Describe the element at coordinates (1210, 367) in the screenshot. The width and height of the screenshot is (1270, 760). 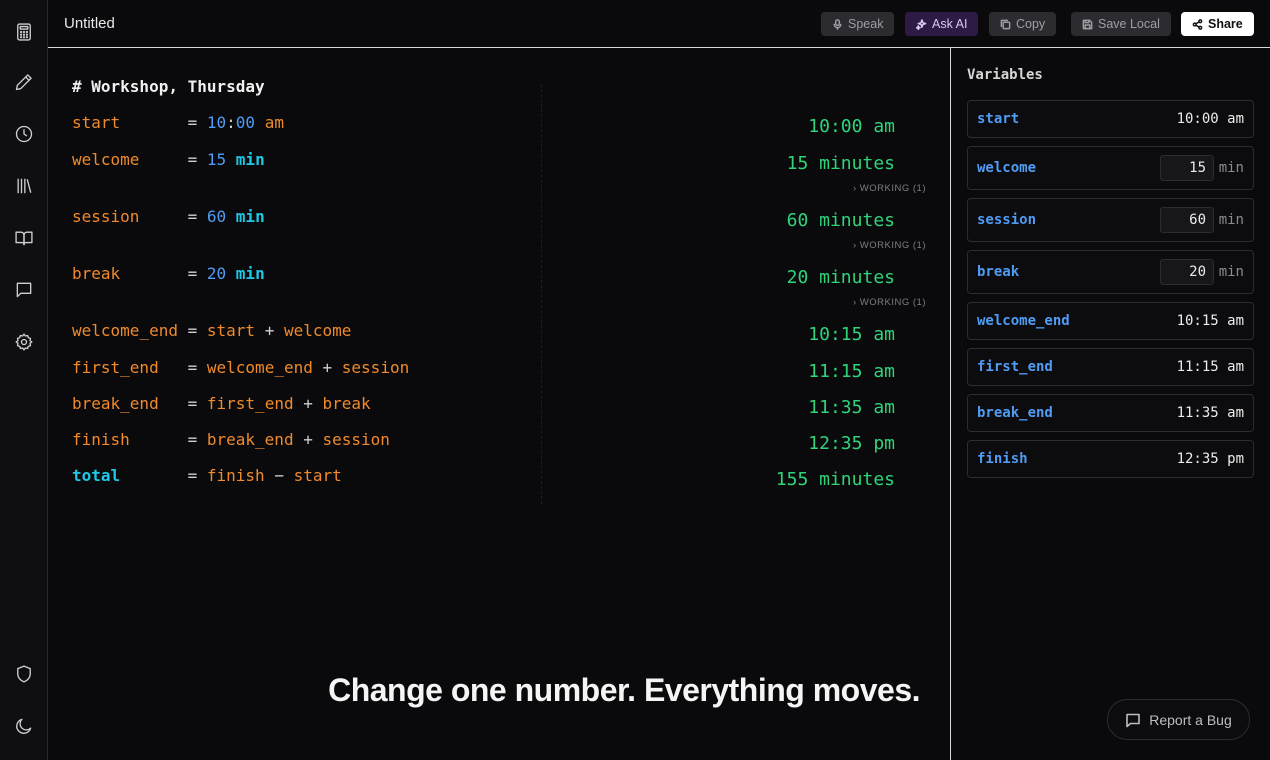
I see `variable-value: 11:15 am` at that location.